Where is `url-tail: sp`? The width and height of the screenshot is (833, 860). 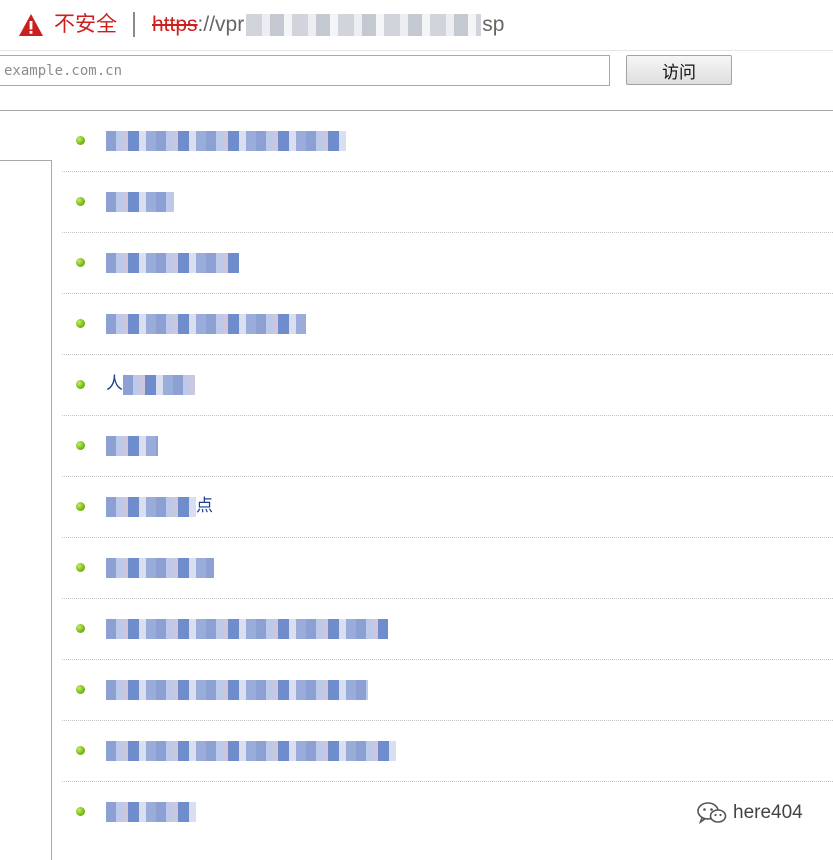
url-tail: sp is located at coordinates (493, 24).